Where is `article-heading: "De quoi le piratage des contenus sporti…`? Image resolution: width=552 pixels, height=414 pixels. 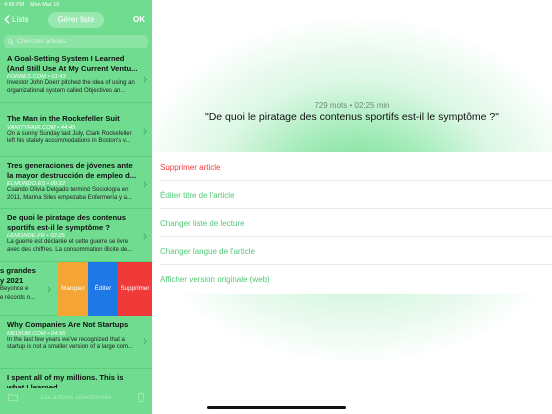
article-heading: "De quoi le piratage des contenus sporti… is located at coordinates (351, 117).